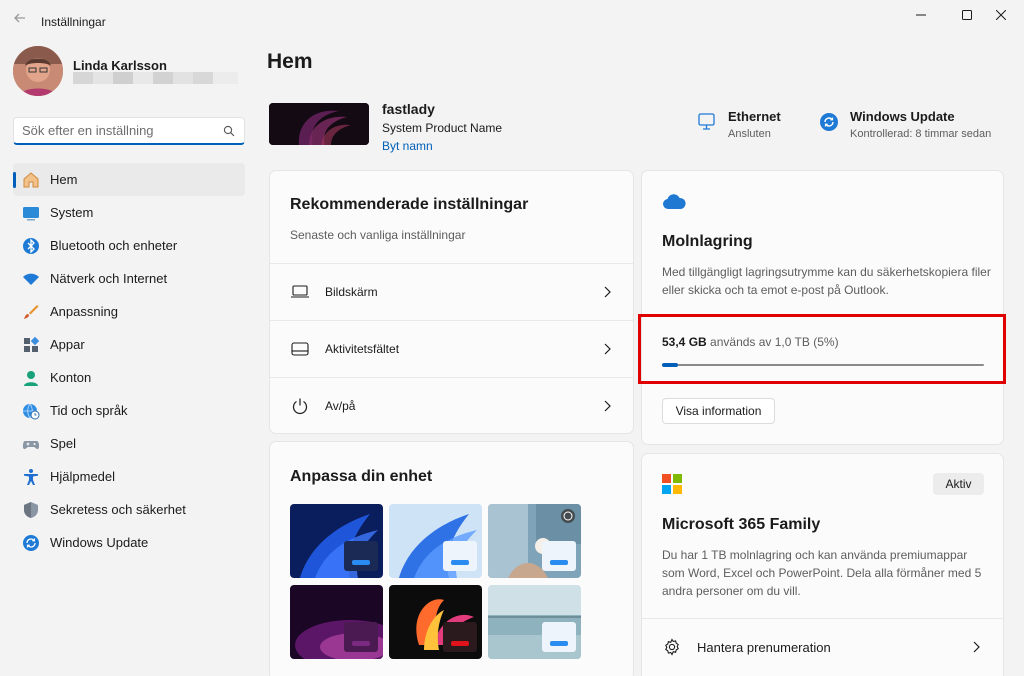 The image size is (1024, 676). Describe the element at coordinates (31, 477) in the screenshot. I see `accessibility-icon` at that location.